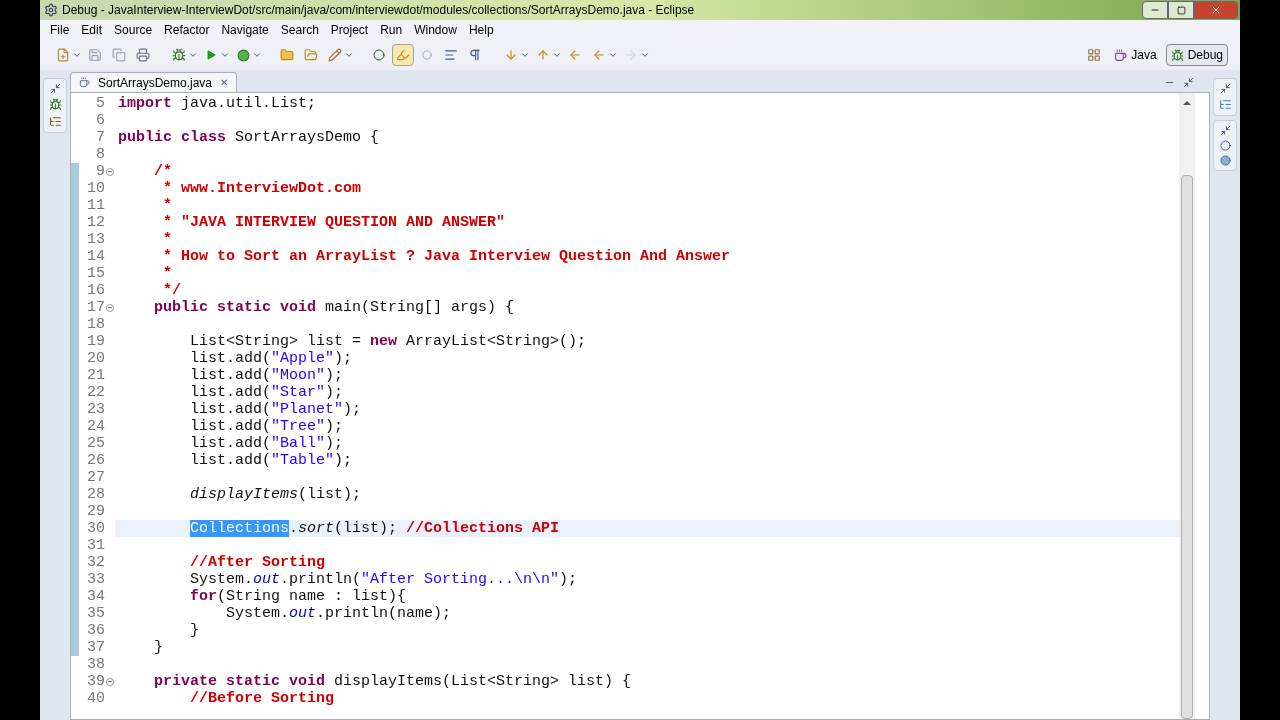  Describe the element at coordinates (95, 545) in the screenshot. I see `line-number: 31` at that location.